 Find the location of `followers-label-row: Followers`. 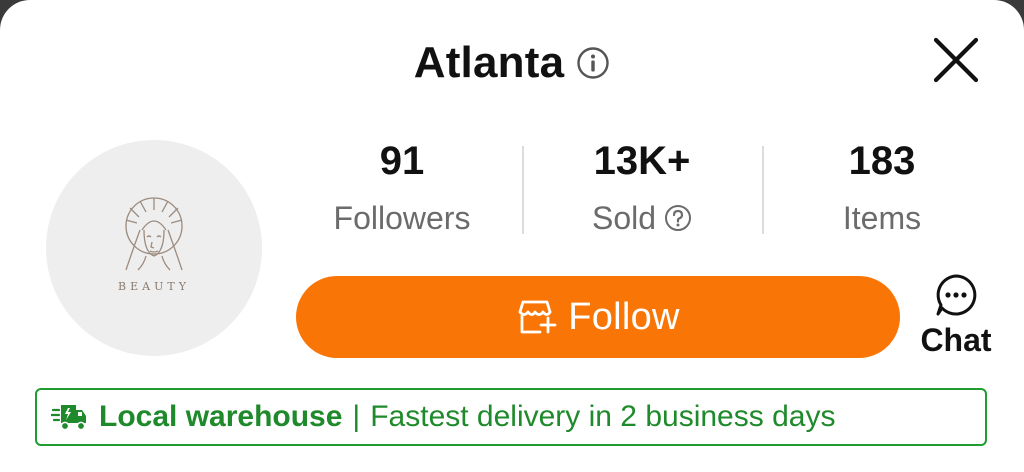

followers-label-row: Followers is located at coordinates (402, 218).